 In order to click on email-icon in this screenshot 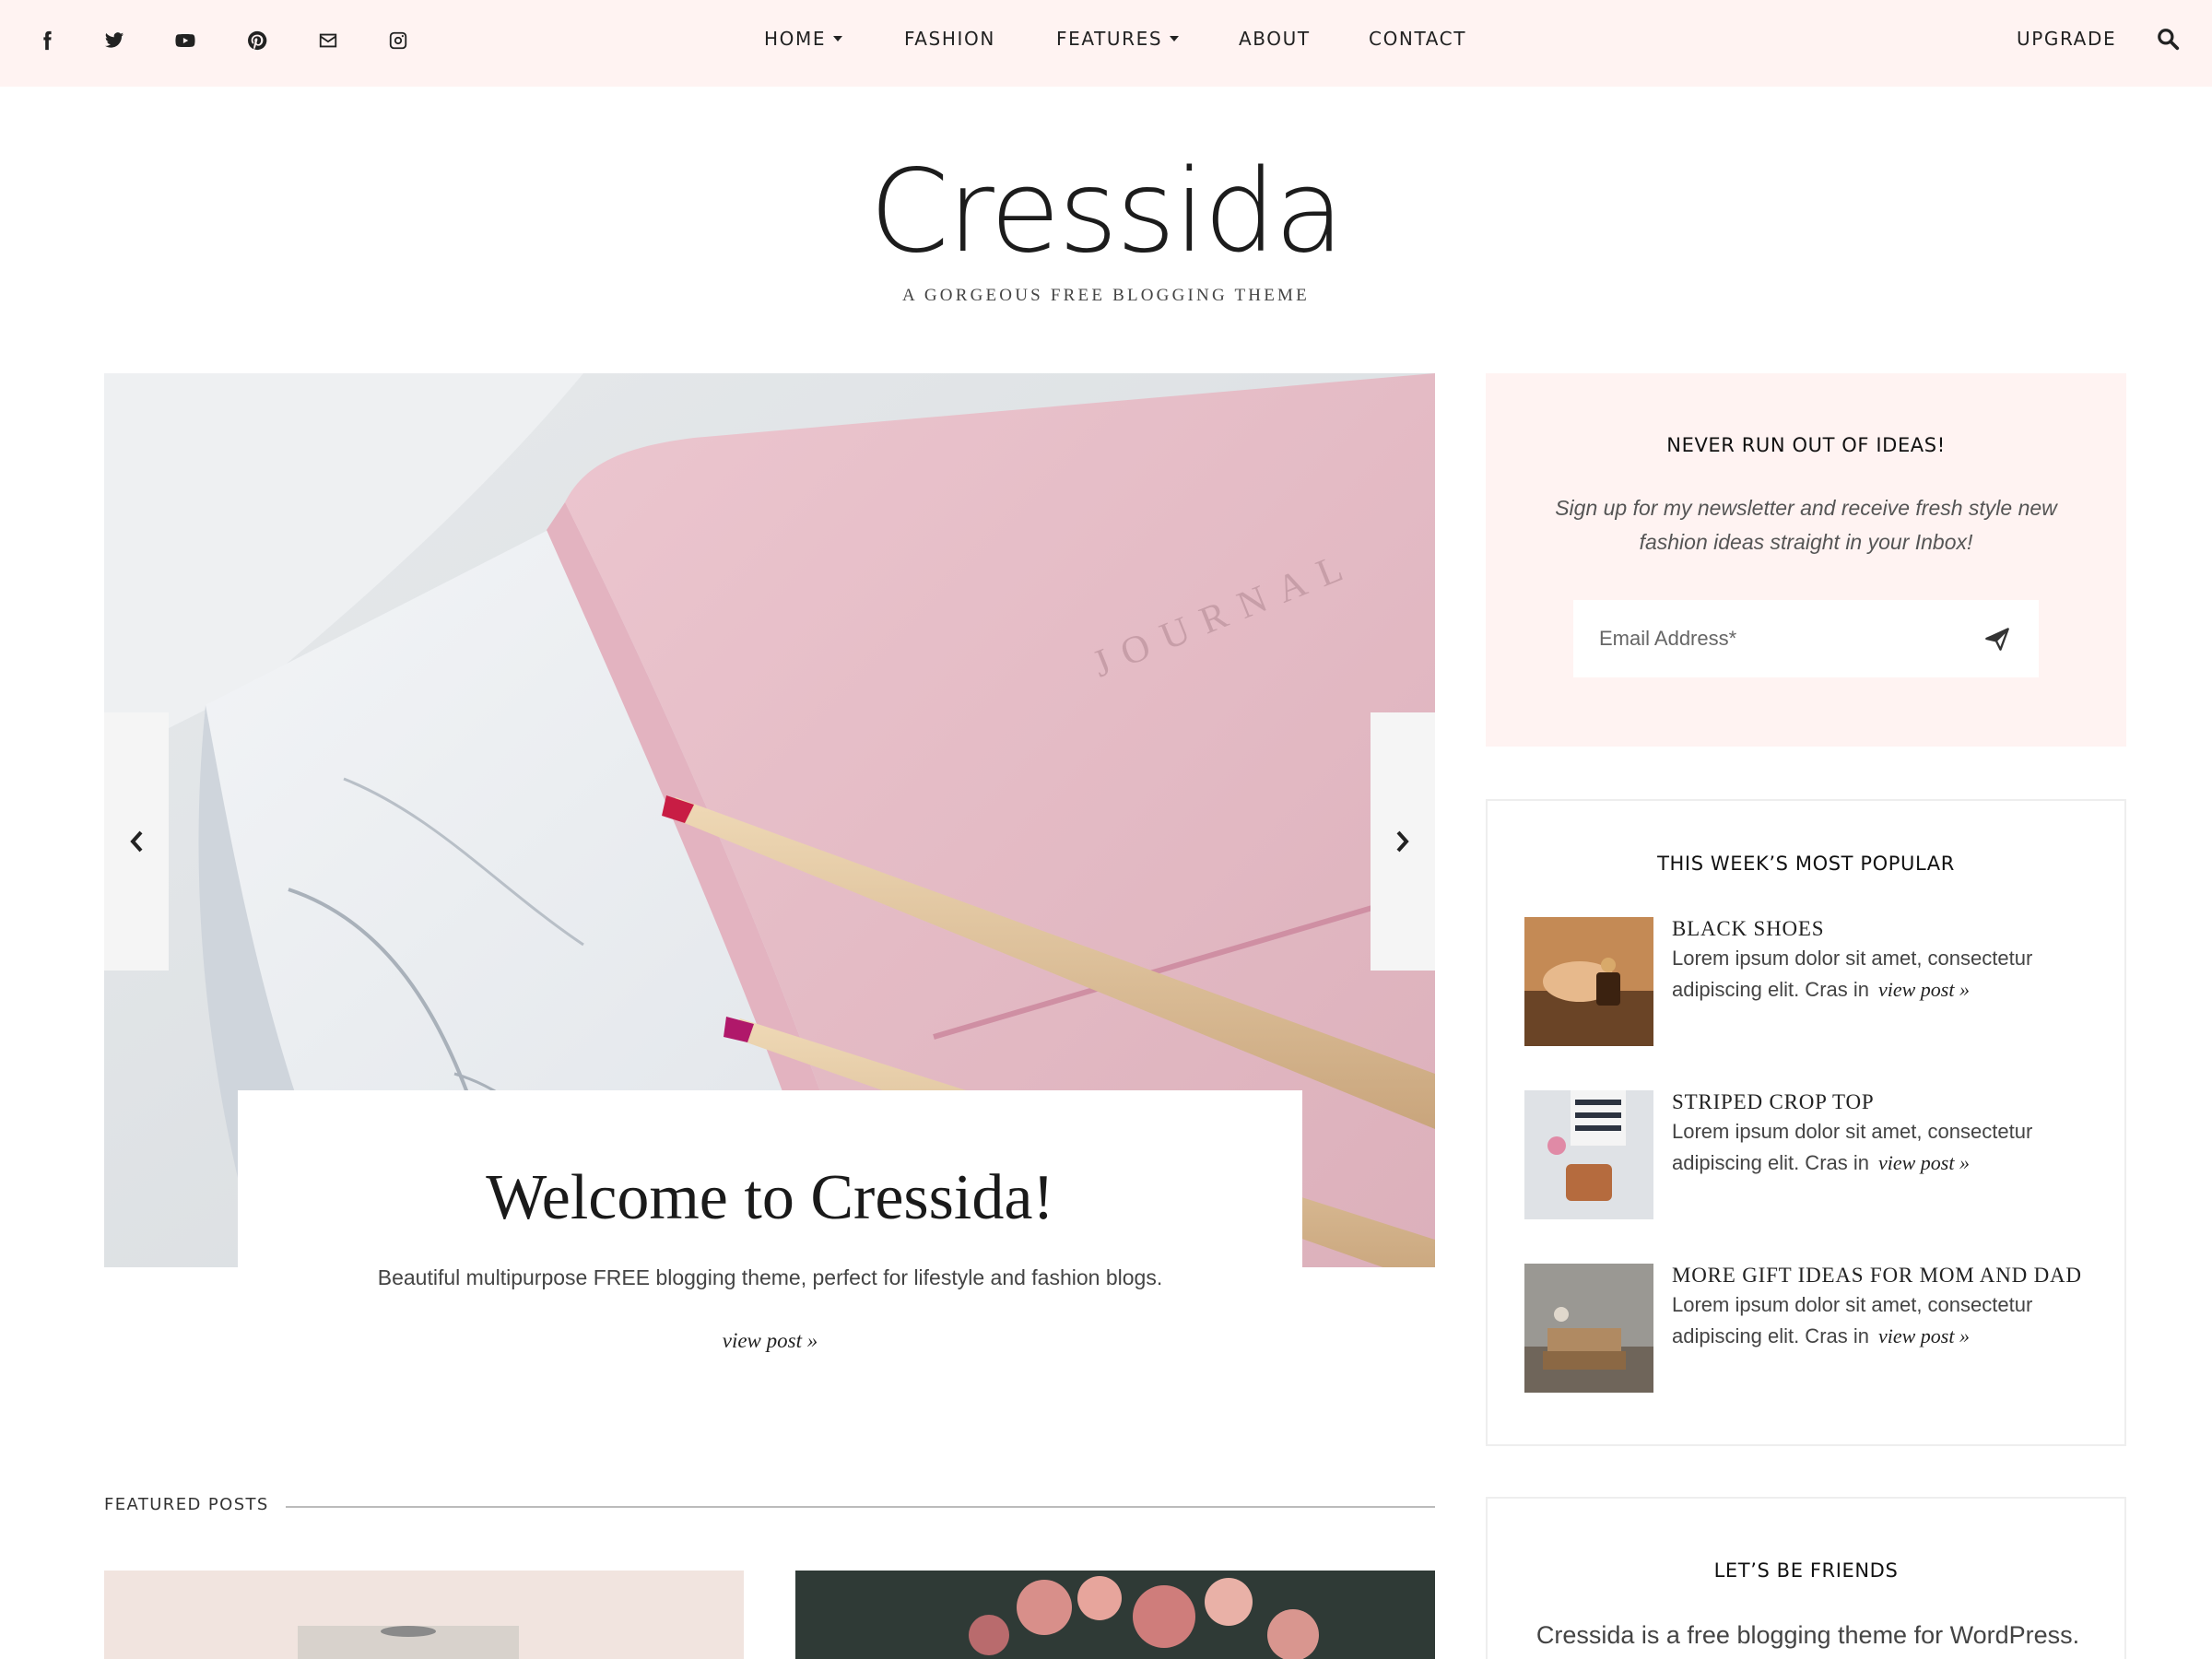, I will do `click(328, 40)`.